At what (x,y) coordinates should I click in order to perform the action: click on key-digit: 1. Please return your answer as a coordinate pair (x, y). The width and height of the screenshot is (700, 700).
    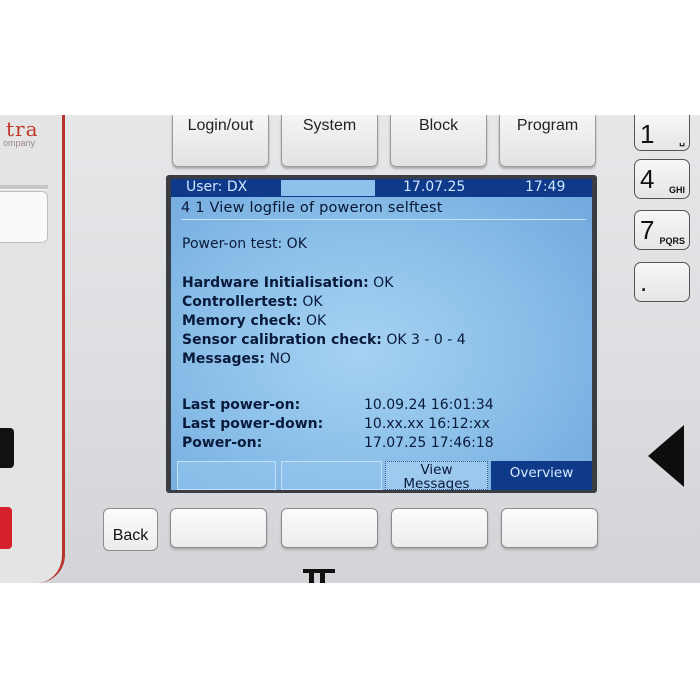
    Looking at the image, I should click on (647, 134).